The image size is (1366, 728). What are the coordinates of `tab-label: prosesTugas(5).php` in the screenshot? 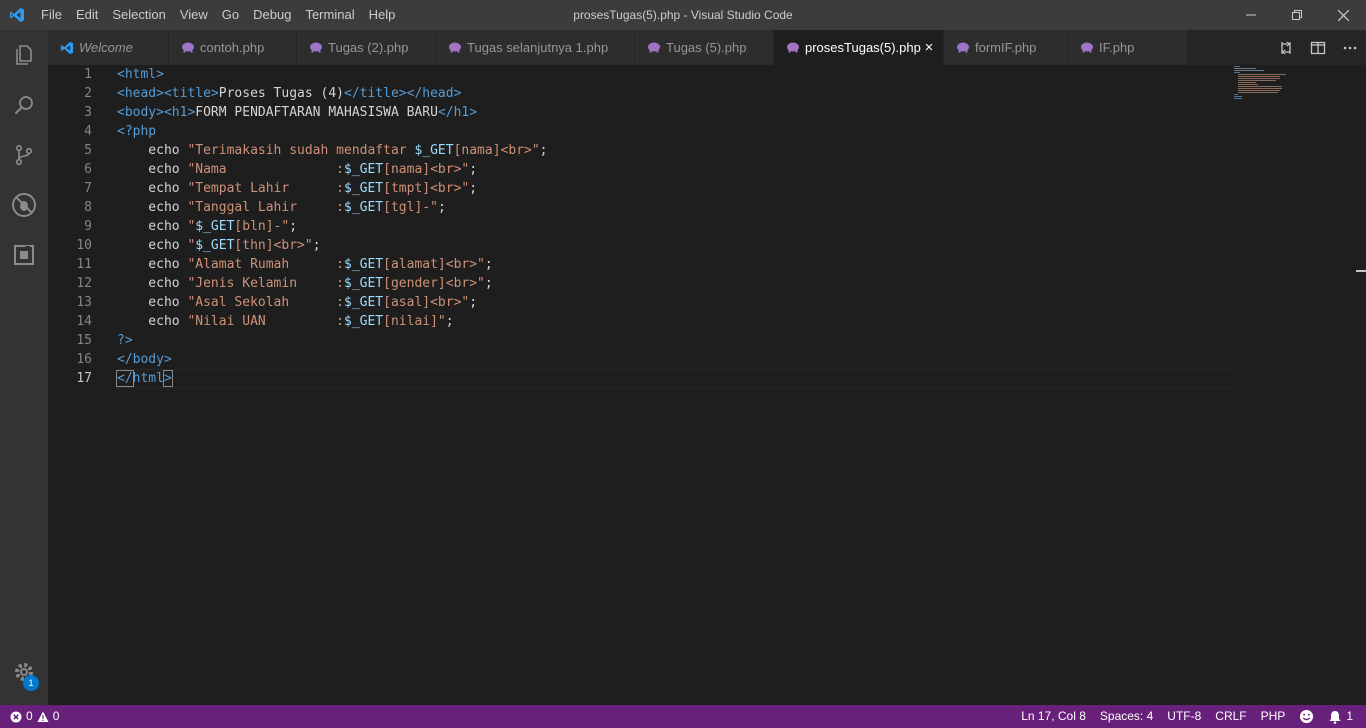 It's located at (863, 47).